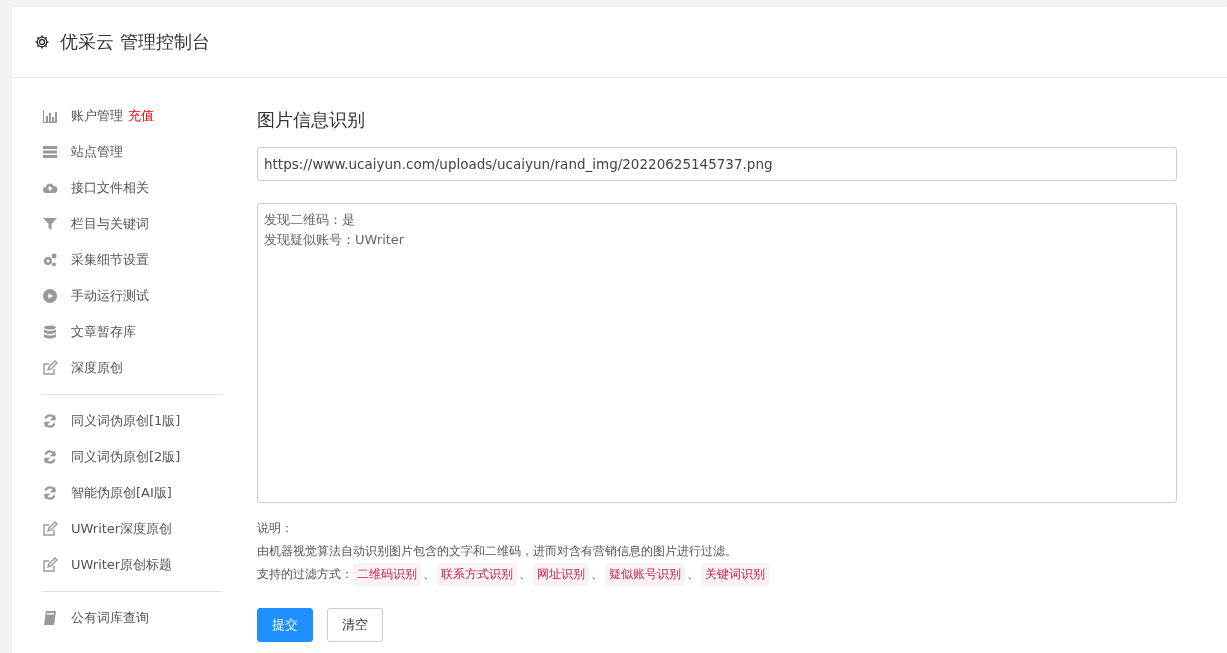 This screenshot has width=1227, height=653. What do you see at coordinates (387, 574) in the screenshot?
I see `method-tag: 二维码识别` at bounding box center [387, 574].